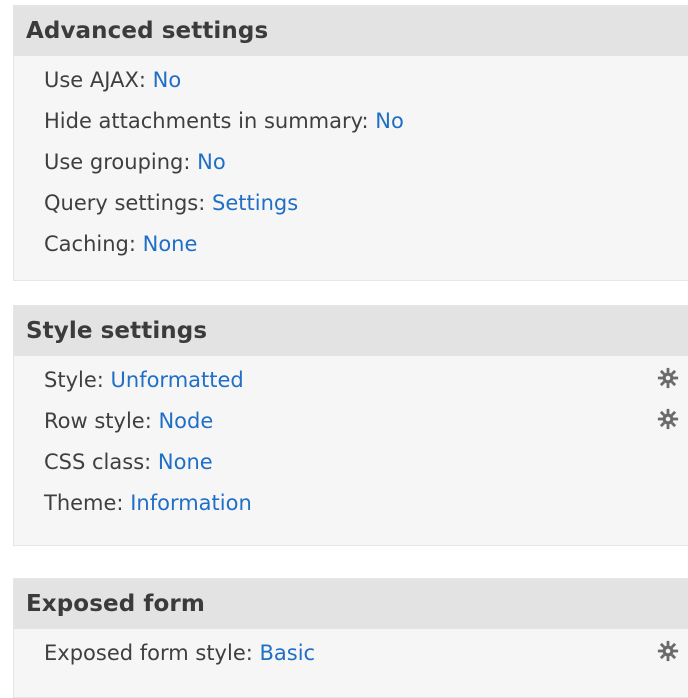  I want to click on setting-value-link: Settings, so click(255, 203).